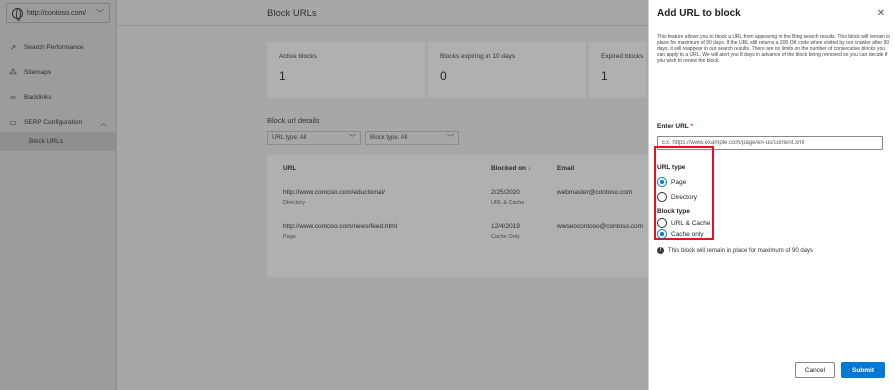  I want to click on enter-url-label: Enter URL *, so click(675, 126).